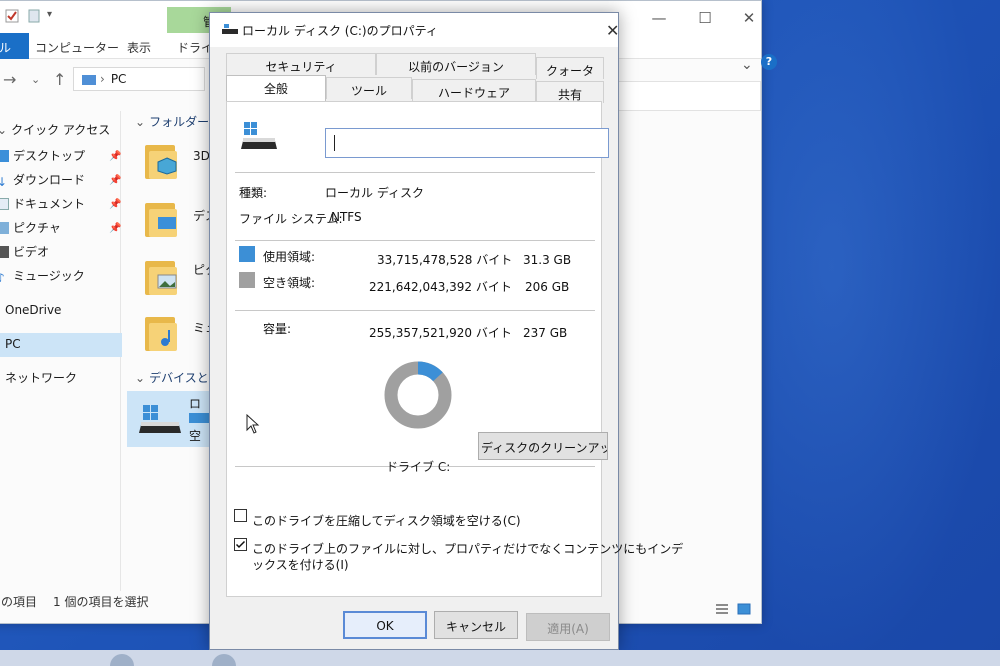 Image resolution: width=1000 pixels, height=666 pixels. I want to click on nav-item-pictures: ピクチャ, so click(30, 229).